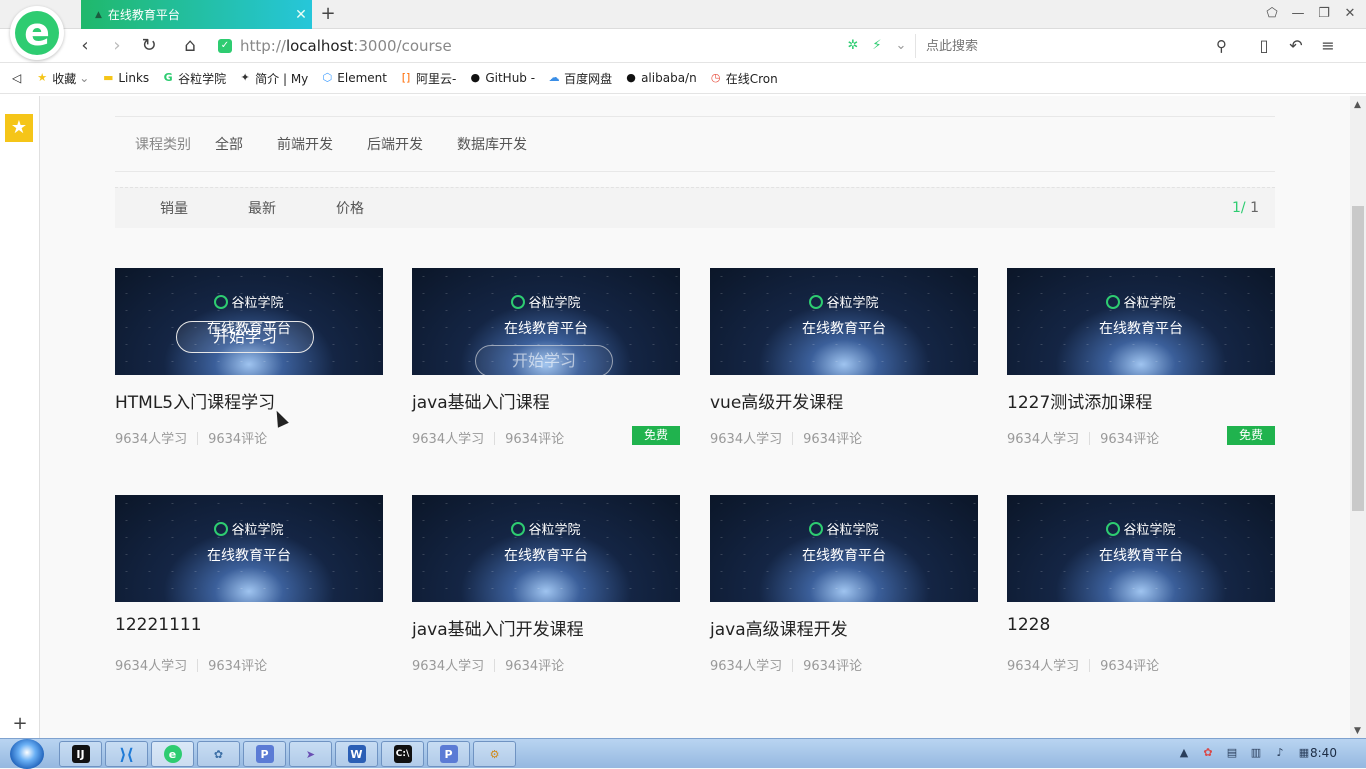  Describe the element at coordinates (776, 400) in the screenshot. I see `course-title: vue高级开发课程` at that location.